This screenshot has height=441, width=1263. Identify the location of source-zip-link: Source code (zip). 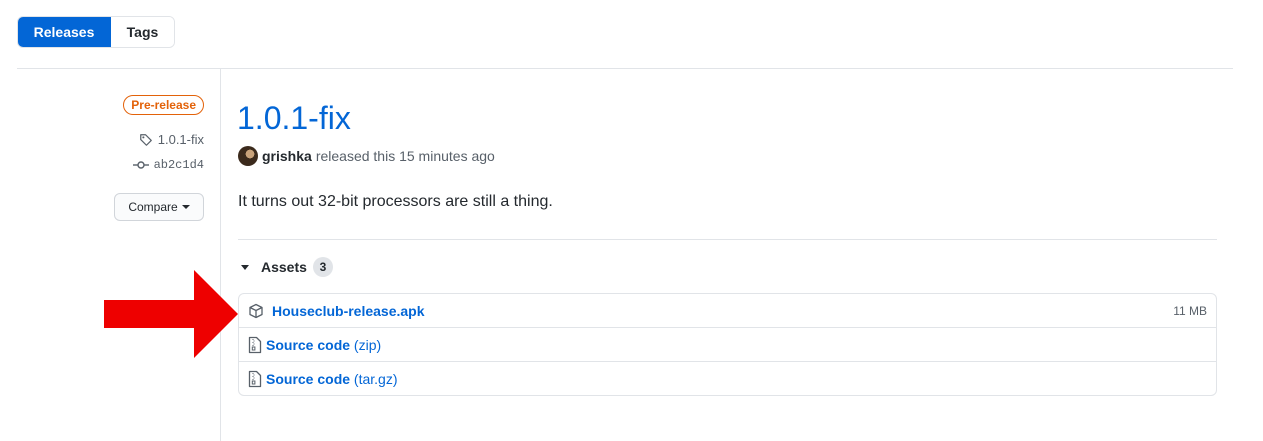
(323, 345).